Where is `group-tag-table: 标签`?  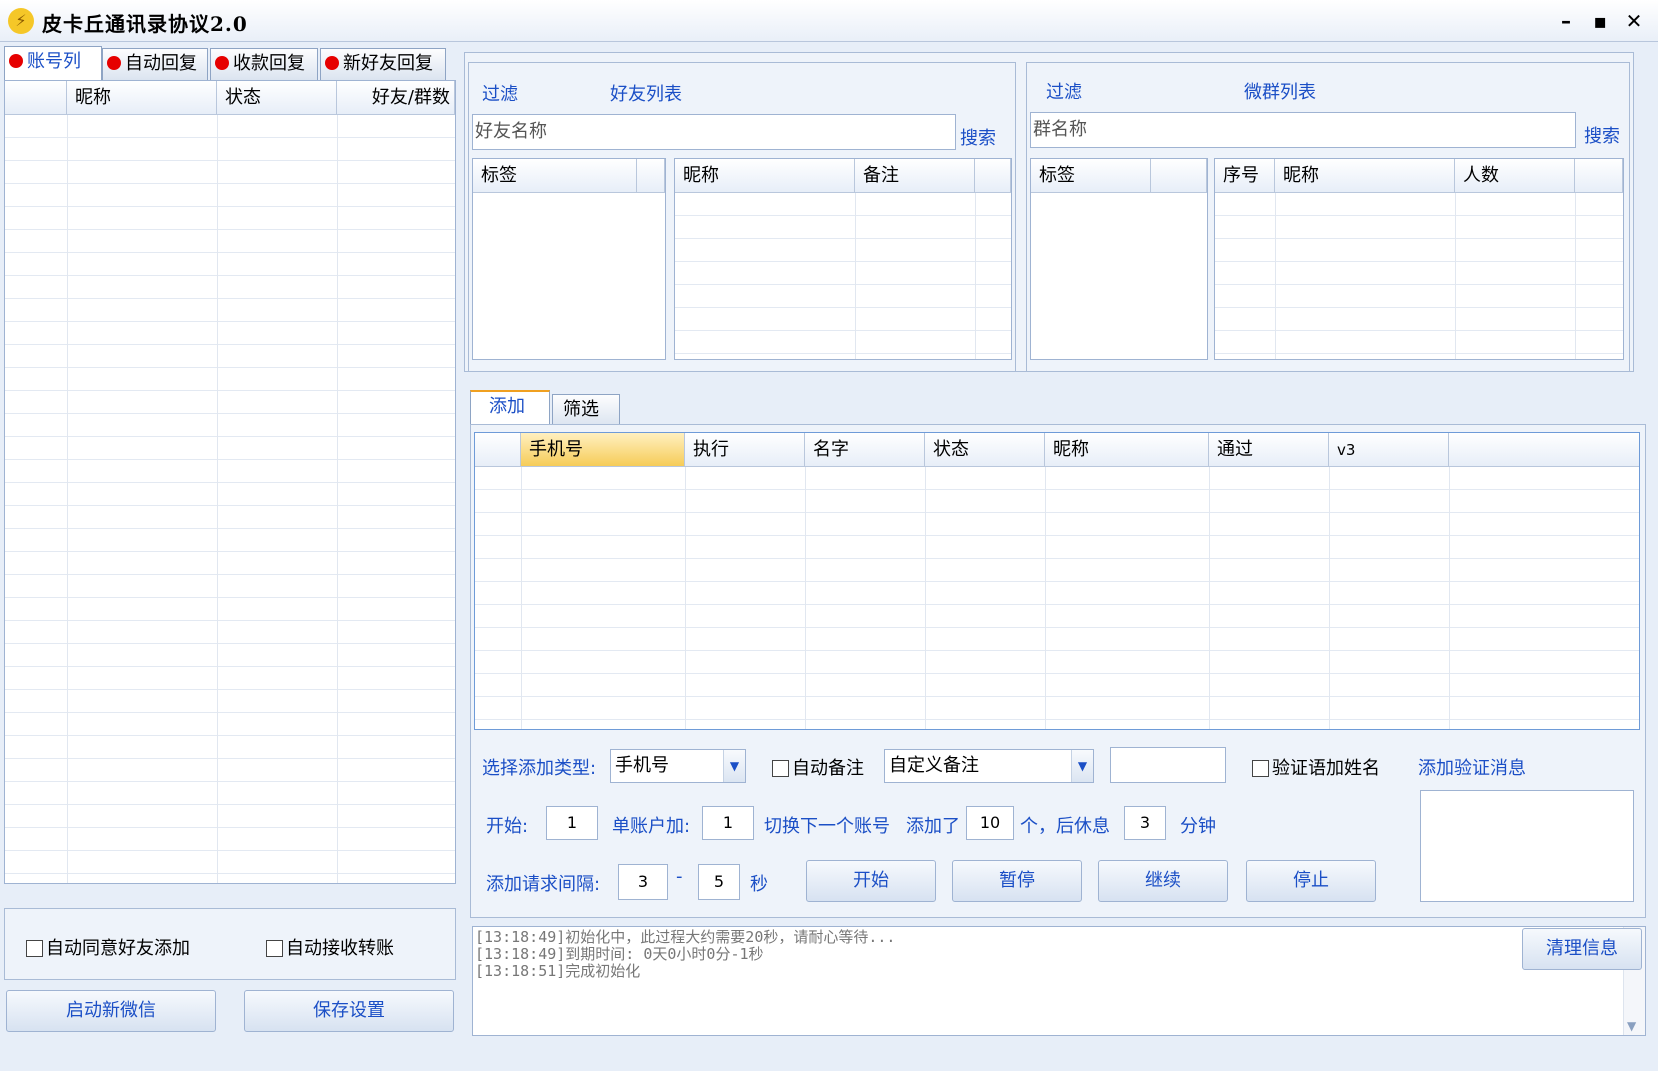 group-tag-table: 标签 is located at coordinates (1119, 259).